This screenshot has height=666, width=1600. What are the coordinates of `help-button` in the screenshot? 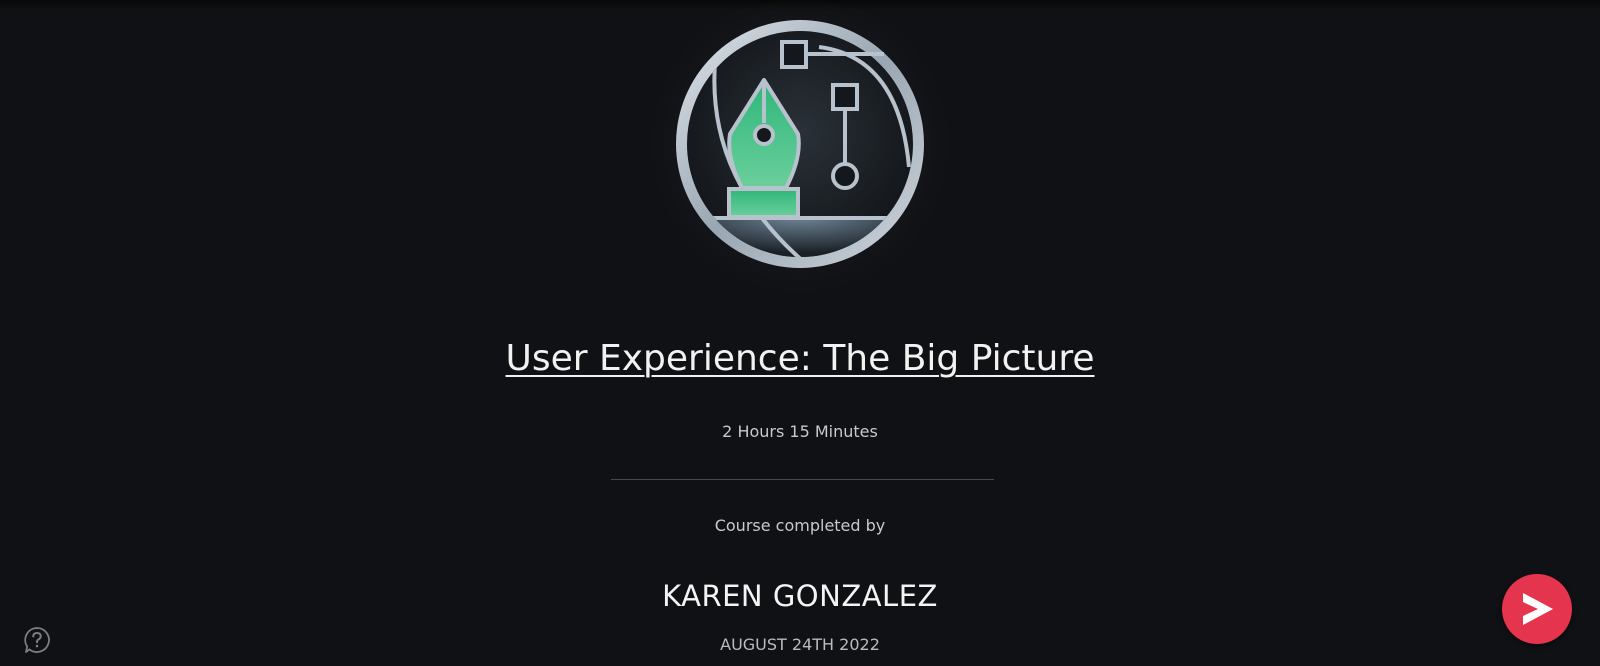 It's located at (37, 640).